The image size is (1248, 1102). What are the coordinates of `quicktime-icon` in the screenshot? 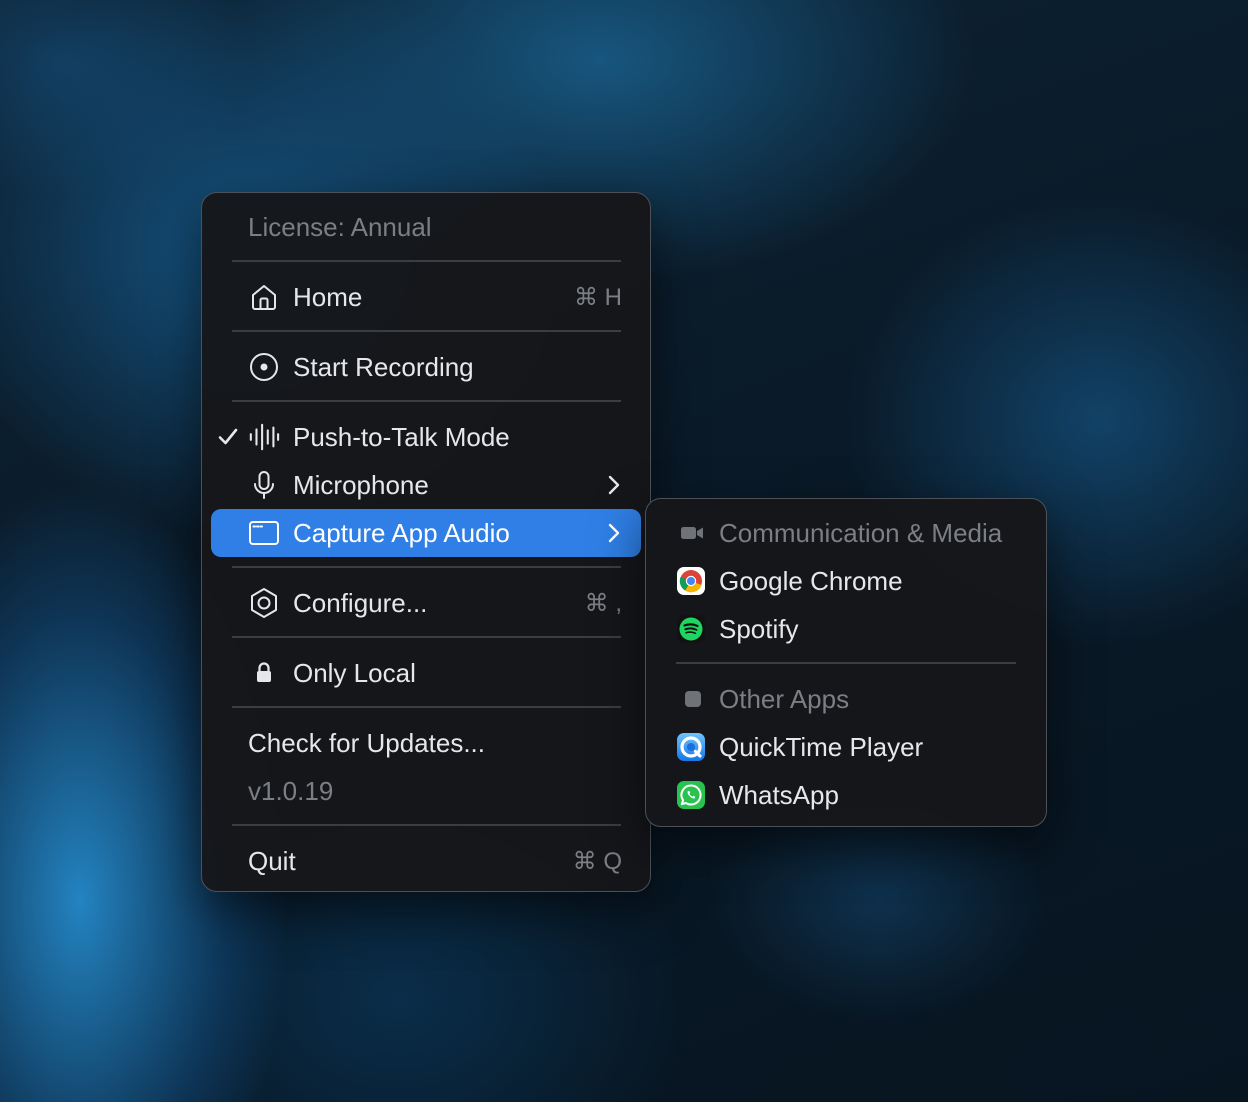 It's located at (691, 747).